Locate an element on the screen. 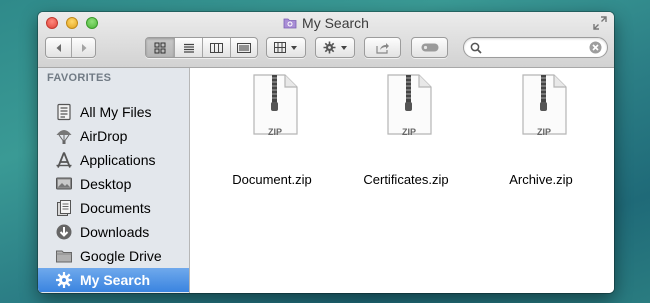  forward-button is located at coordinates (83, 47).